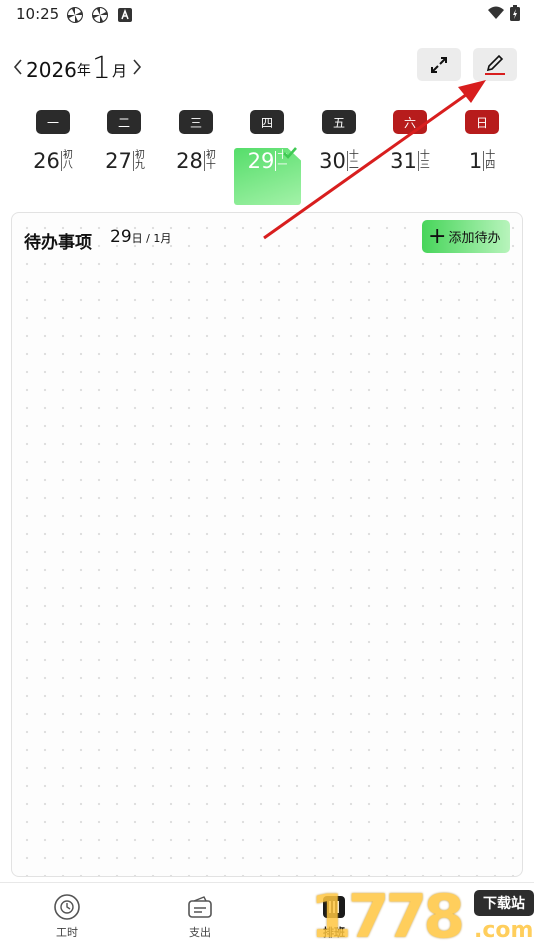 The image size is (534, 950). Describe the element at coordinates (138, 160) in the screenshot. I see `lunar-date: 初九` at that location.